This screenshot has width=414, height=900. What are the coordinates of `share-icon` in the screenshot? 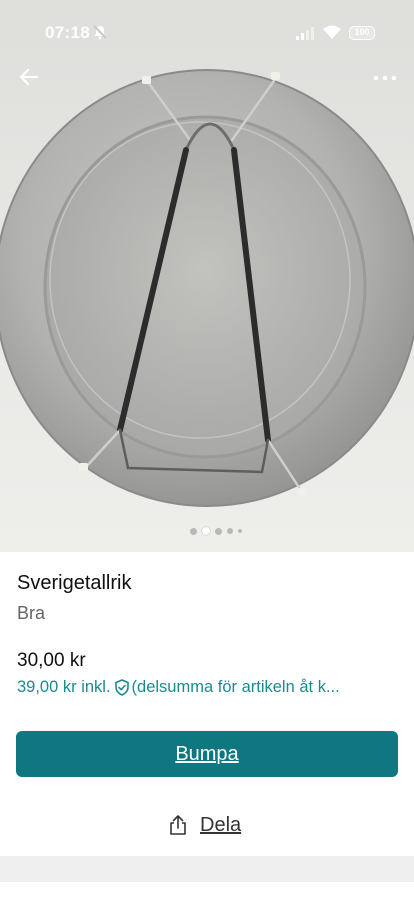 It's located at (178, 825).